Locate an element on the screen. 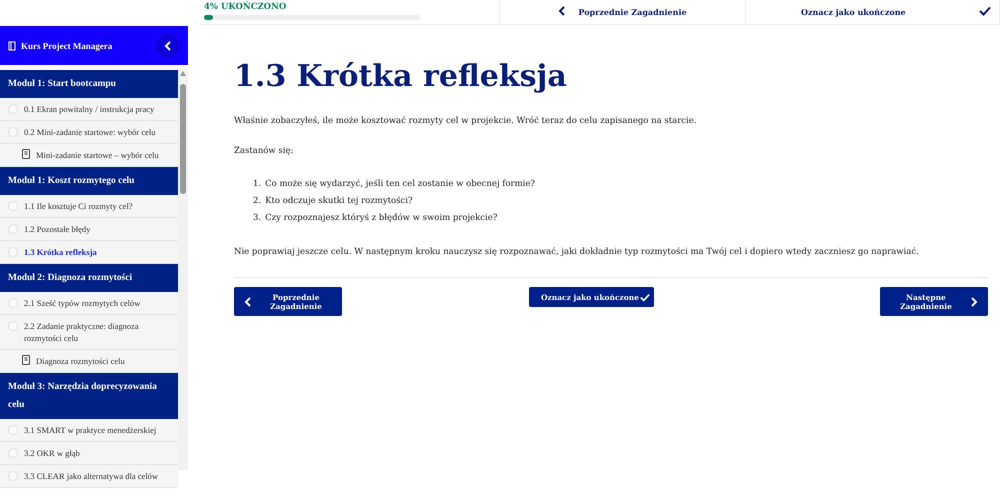 This screenshot has height=500, width=1000. question-text: Kto odczuje skutki tej rozmytości? is located at coordinates (339, 201).